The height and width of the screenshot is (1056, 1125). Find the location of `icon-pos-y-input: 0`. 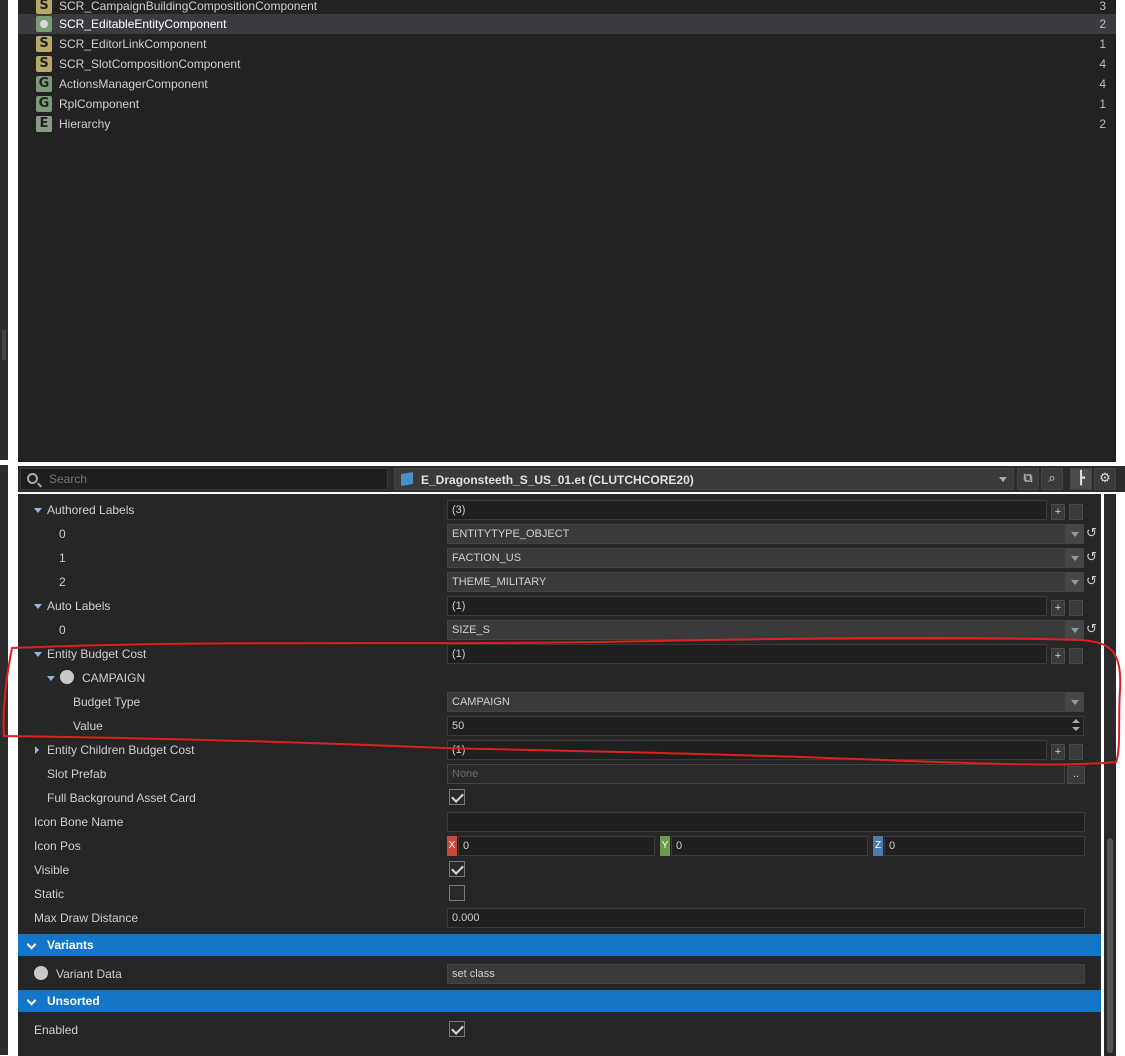

icon-pos-y-input: 0 is located at coordinates (769, 846).